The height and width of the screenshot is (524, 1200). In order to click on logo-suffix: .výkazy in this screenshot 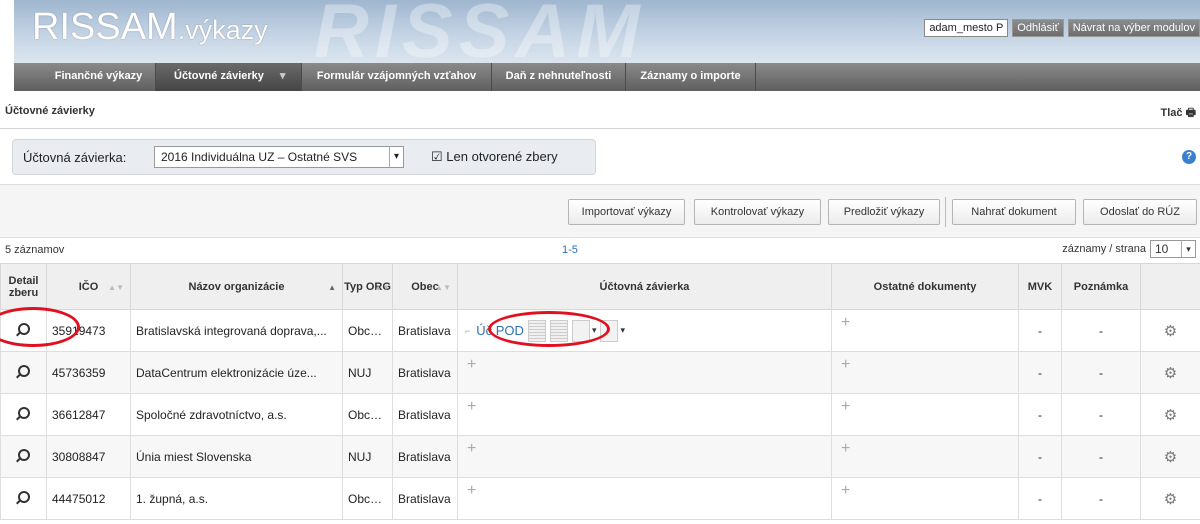, I will do `click(222, 30)`.